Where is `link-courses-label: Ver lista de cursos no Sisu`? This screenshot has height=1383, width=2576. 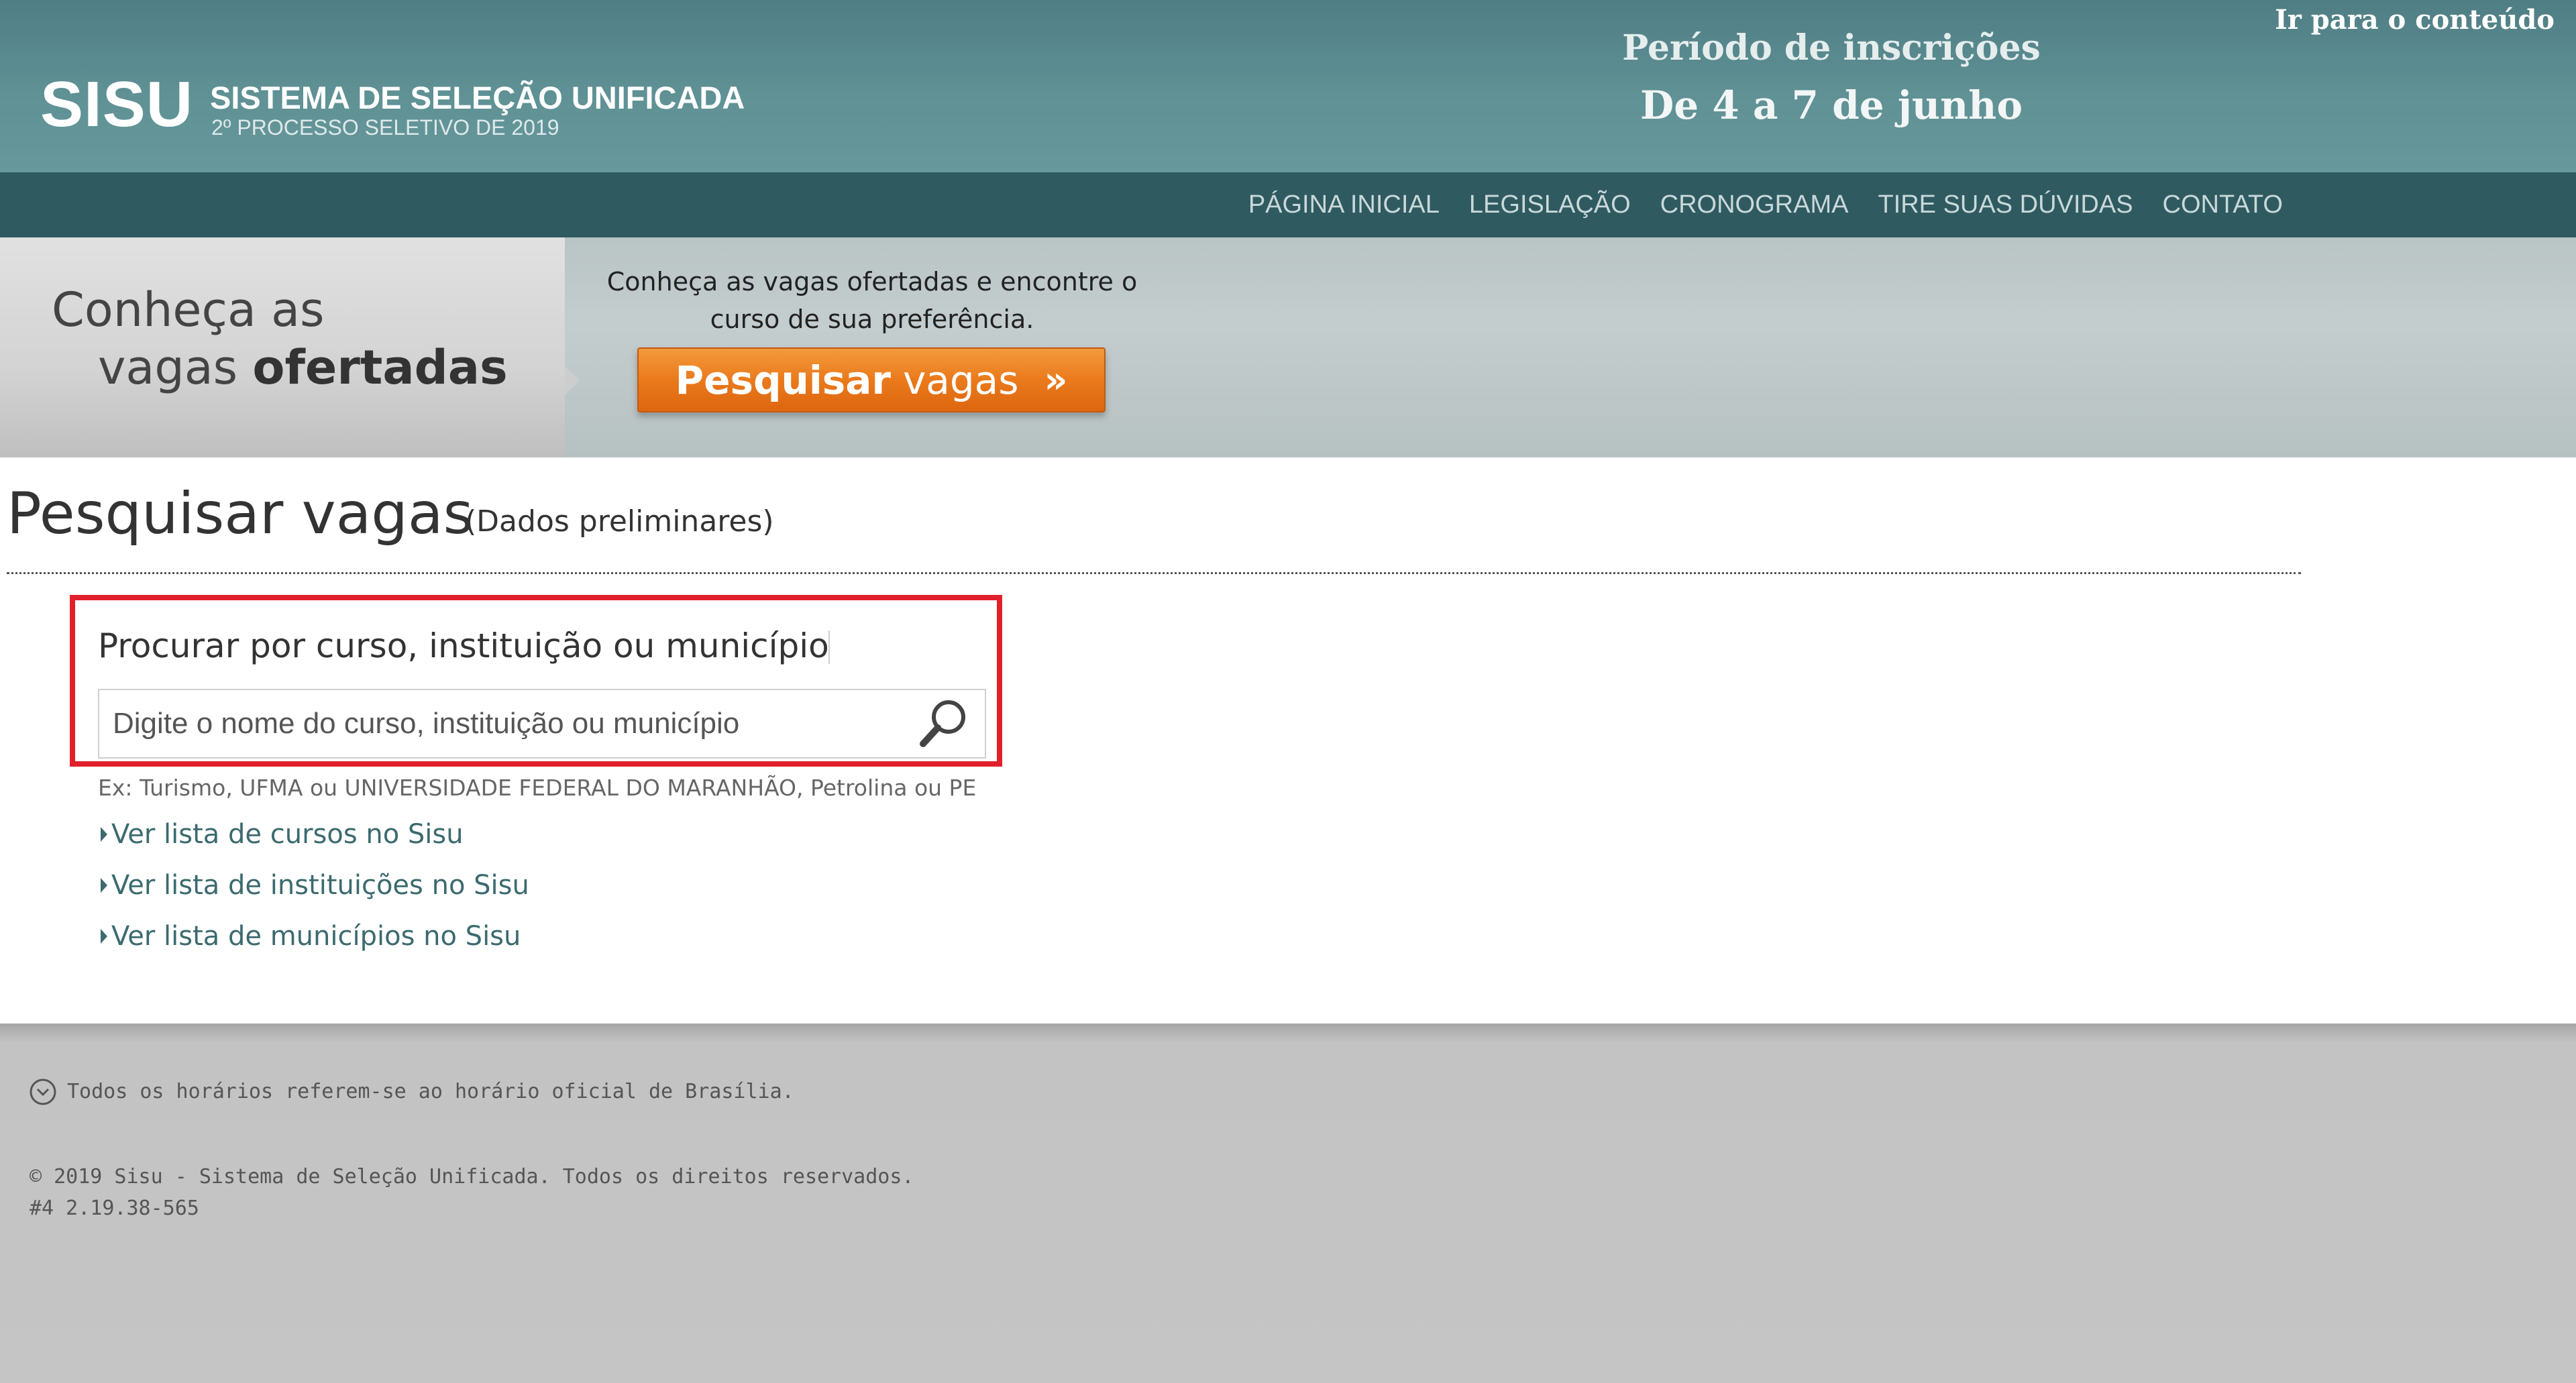
link-courses-label: Ver lista de cursos no Sisu is located at coordinates (287, 834).